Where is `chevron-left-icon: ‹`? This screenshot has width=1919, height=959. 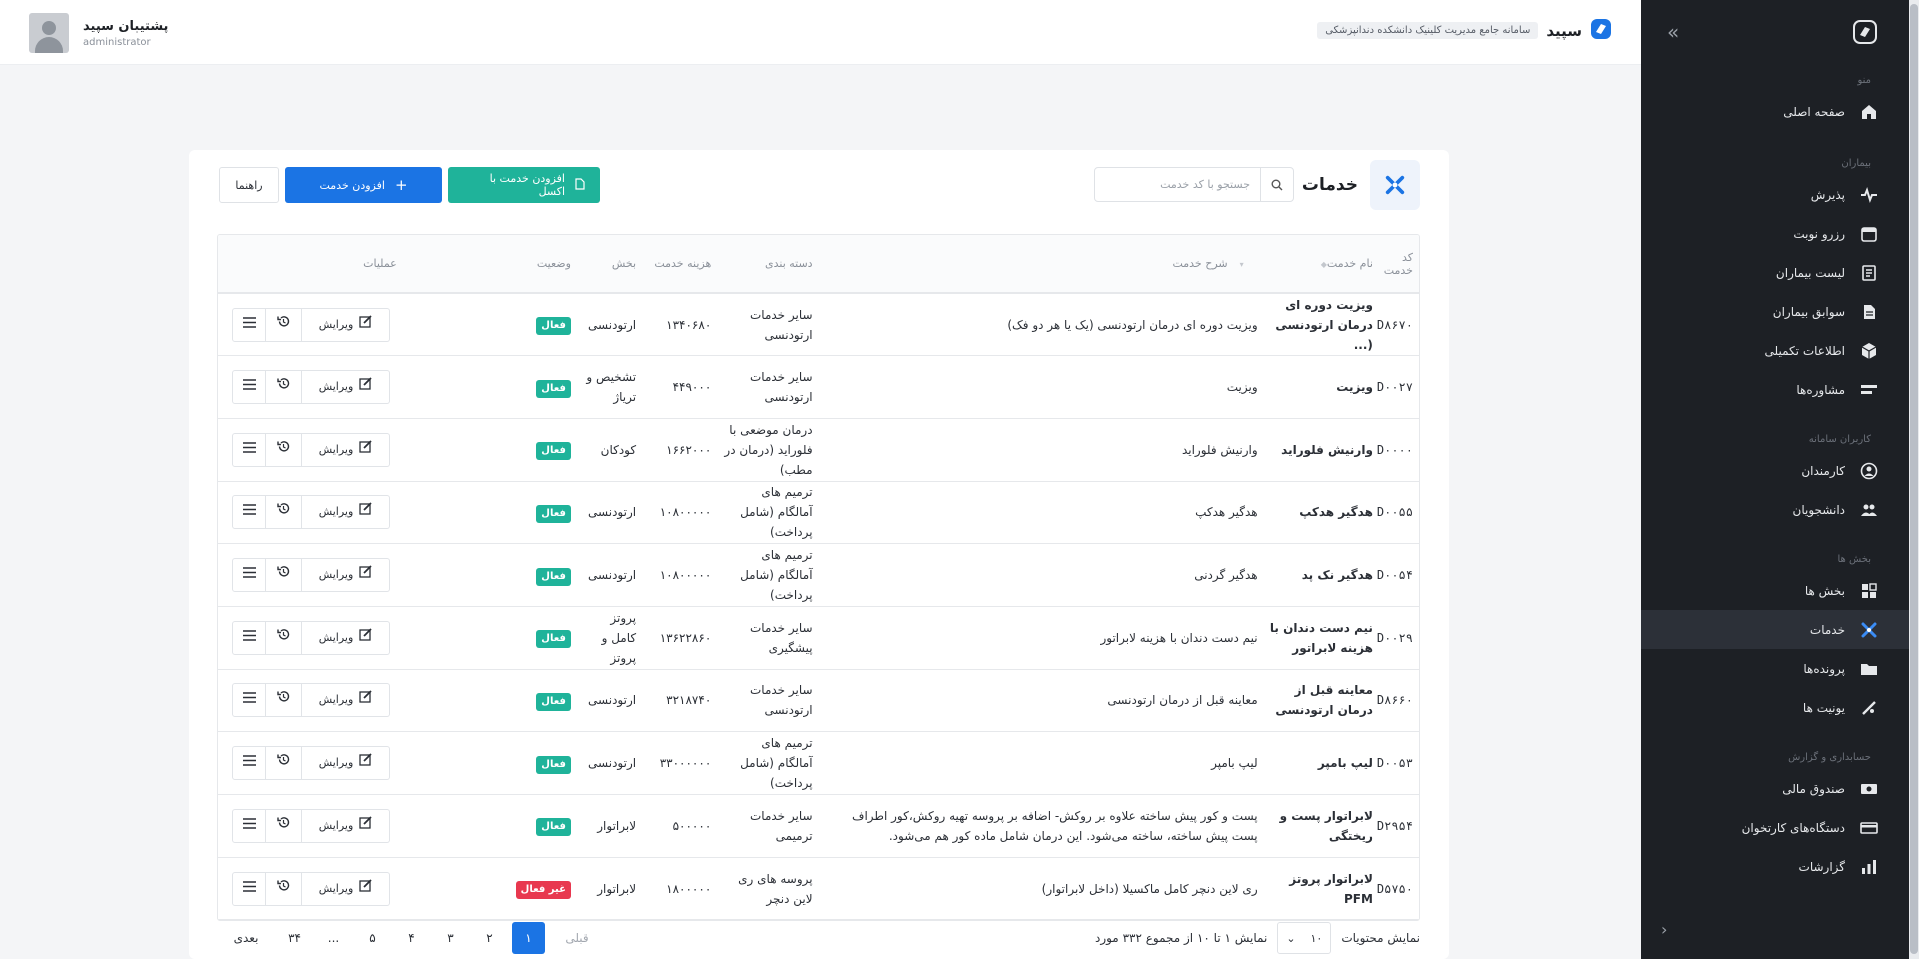
chevron-left-icon: ‹ is located at coordinates (1664, 929).